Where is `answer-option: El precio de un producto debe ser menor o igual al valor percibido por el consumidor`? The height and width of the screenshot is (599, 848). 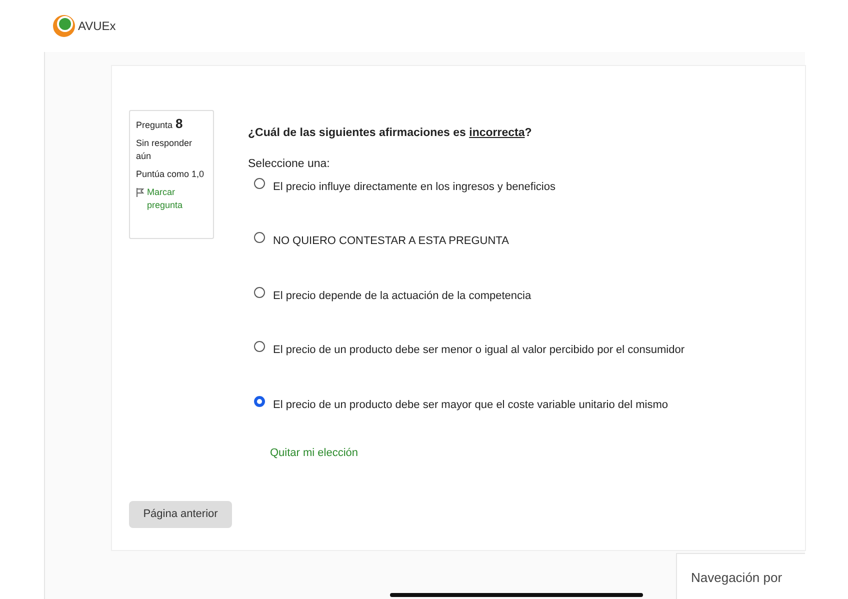 answer-option: El precio de un producto debe ser menor o igual al valor percibido por el consumidor is located at coordinates (469, 367).